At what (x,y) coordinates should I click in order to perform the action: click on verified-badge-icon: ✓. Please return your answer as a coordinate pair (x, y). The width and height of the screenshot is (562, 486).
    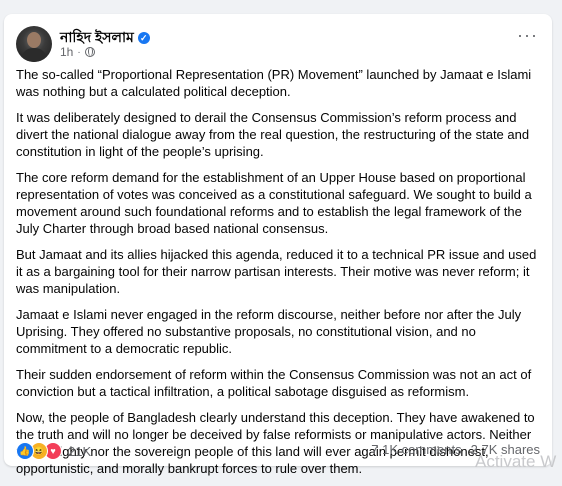
    Looking at the image, I should click on (143, 38).